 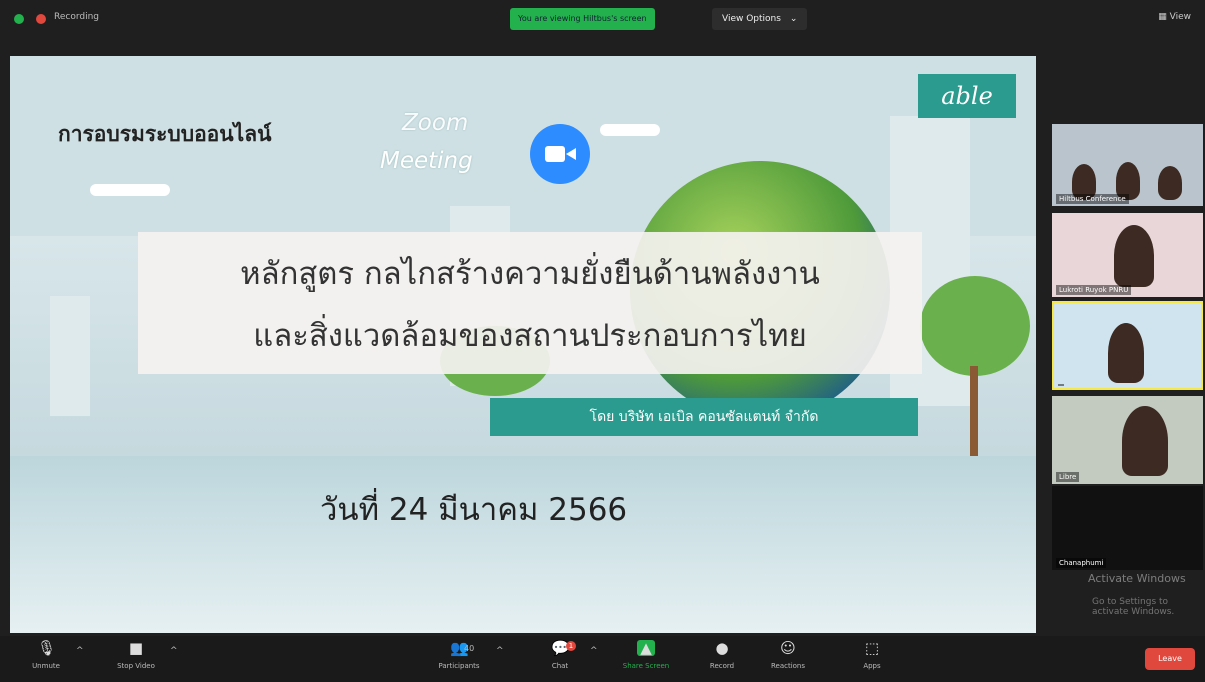 What do you see at coordinates (80, 651) in the screenshot?
I see `audio-options-caret: ^` at bounding box center [80, 651].